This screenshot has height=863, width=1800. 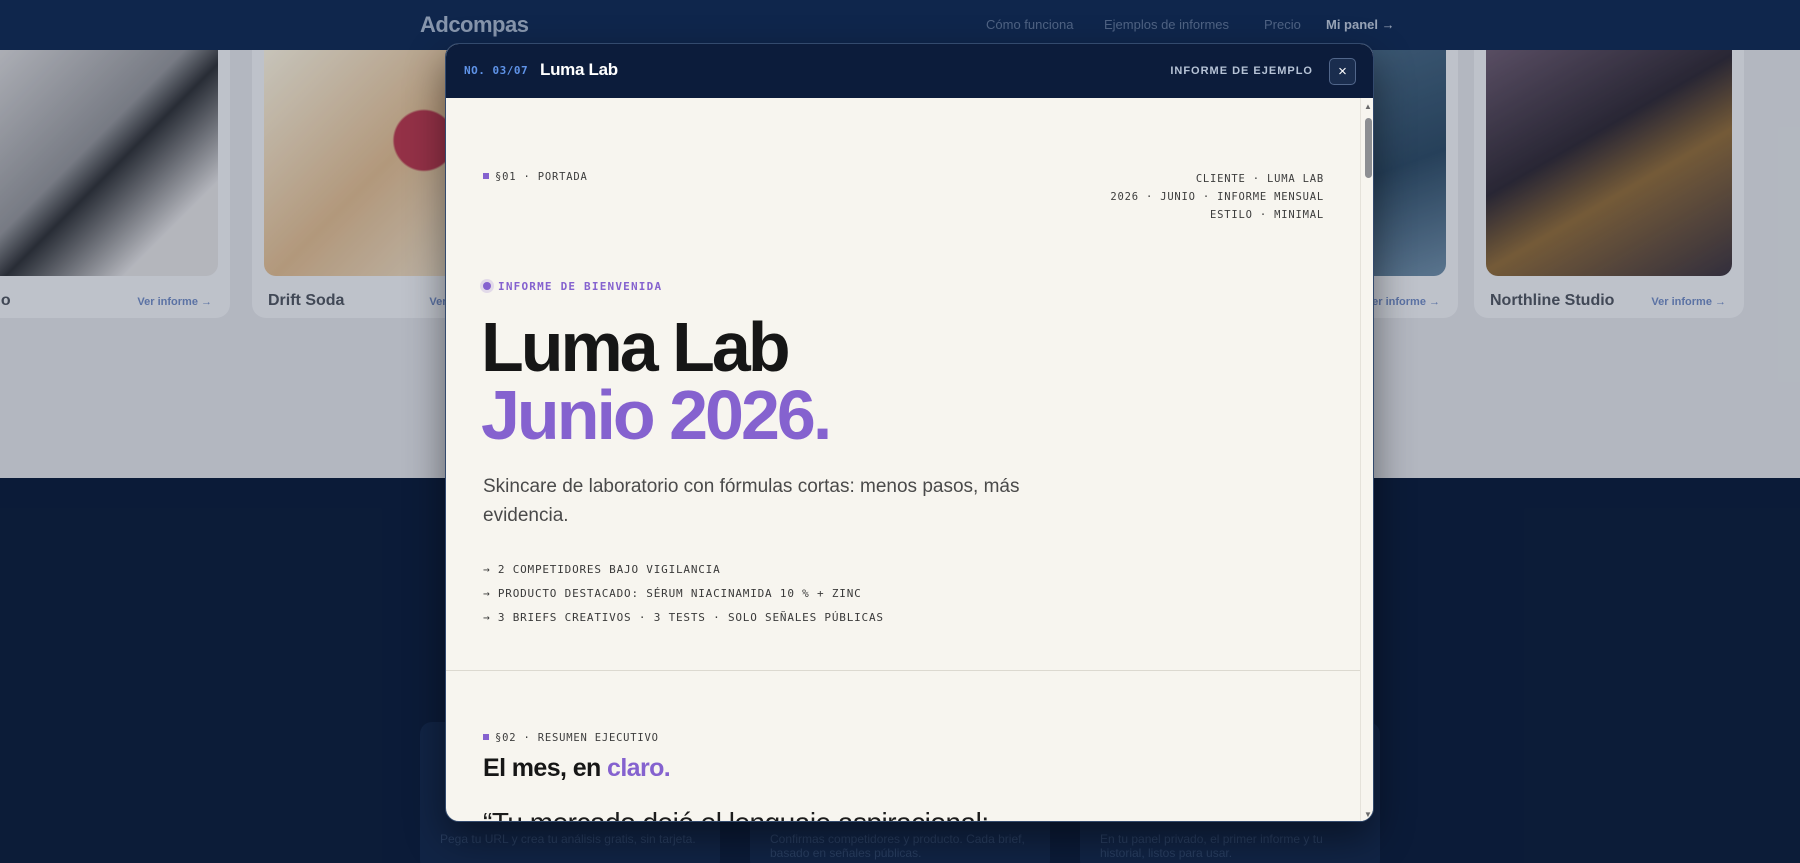 What do you see at coordinates (1368, 148) in the screenshot?
I see `scrollbar-thumb` at bounding box center [1368, 148].